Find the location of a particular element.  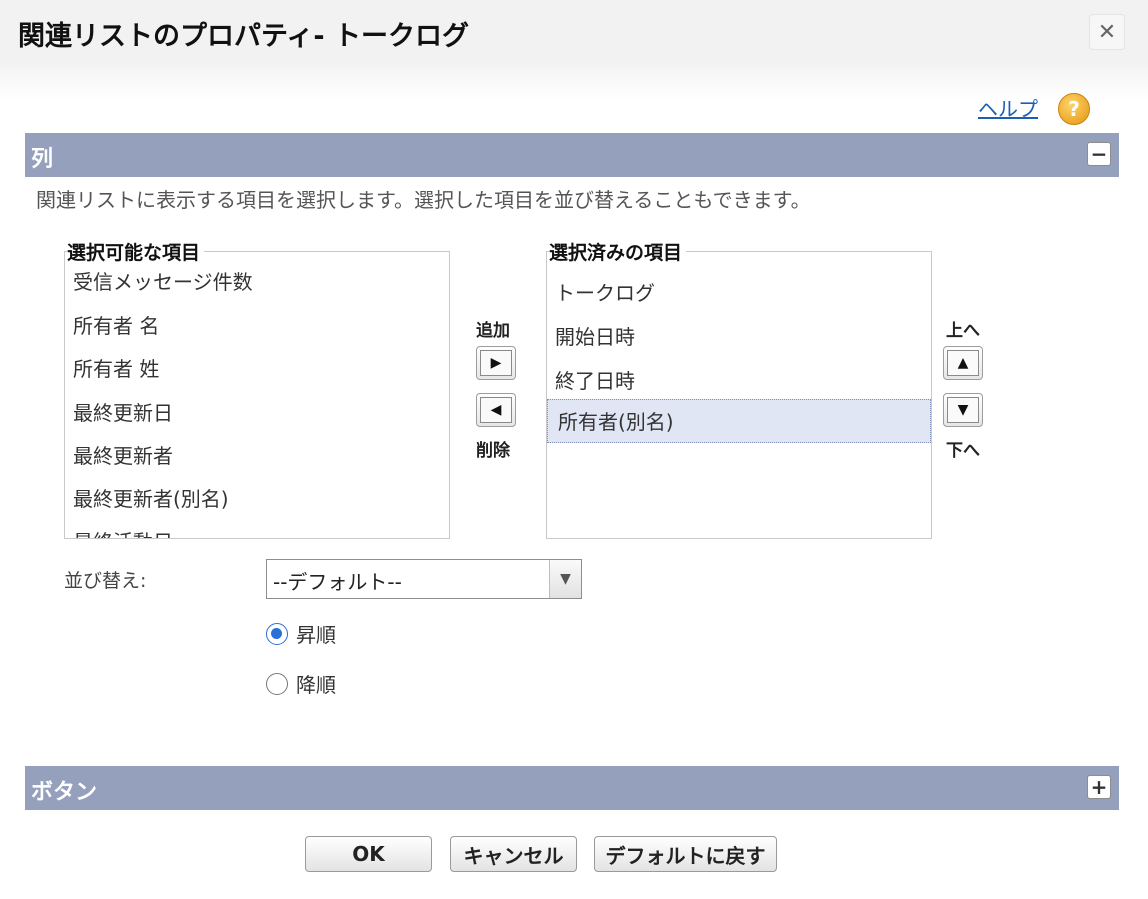

help-link: ヘルプ is located at coordinates (1008, 107).